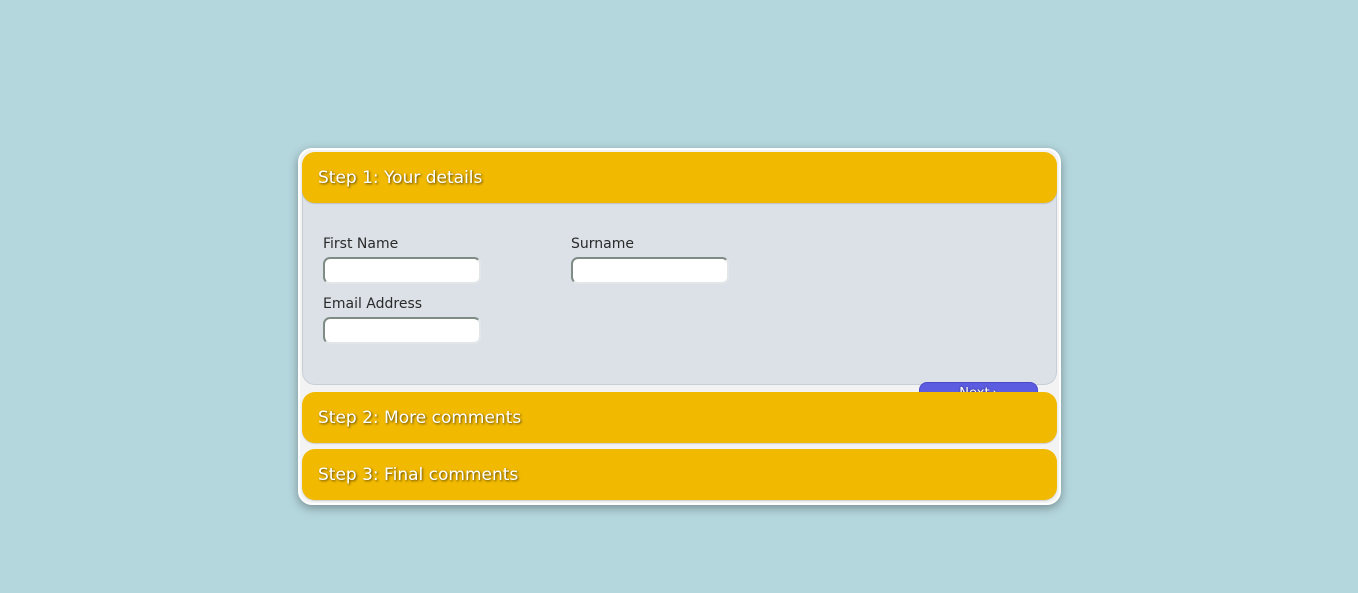  What do you see at coordinates (602, 244) in the screenshot?
I see `surname-label: Surname` at bounding box center [602, 244].